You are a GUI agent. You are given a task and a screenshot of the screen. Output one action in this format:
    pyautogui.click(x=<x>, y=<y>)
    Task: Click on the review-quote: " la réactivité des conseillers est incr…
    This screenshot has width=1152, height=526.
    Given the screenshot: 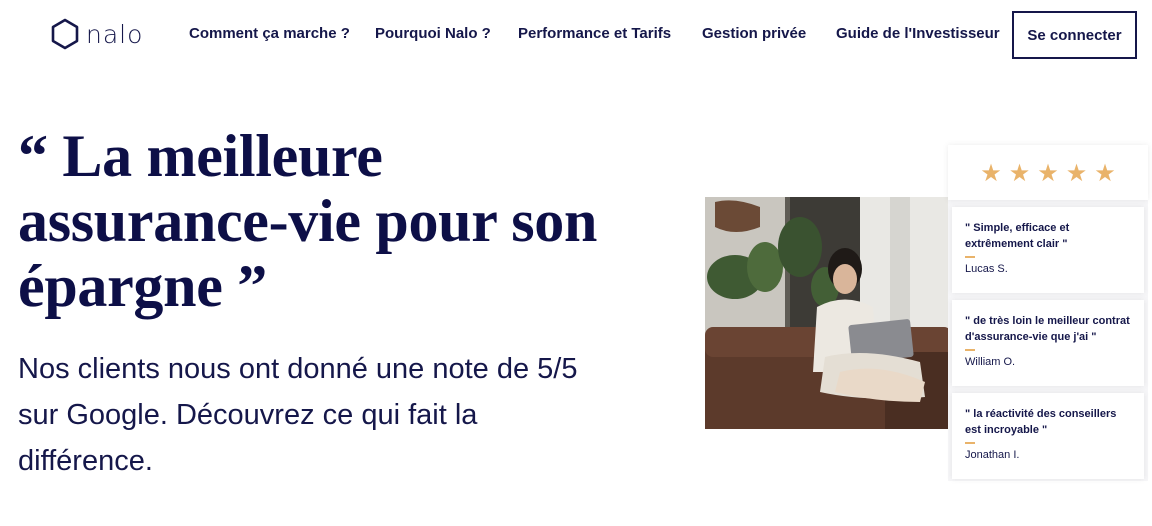 What is the action you would take?
    pyautogui.click(x=1041, y=422)
    